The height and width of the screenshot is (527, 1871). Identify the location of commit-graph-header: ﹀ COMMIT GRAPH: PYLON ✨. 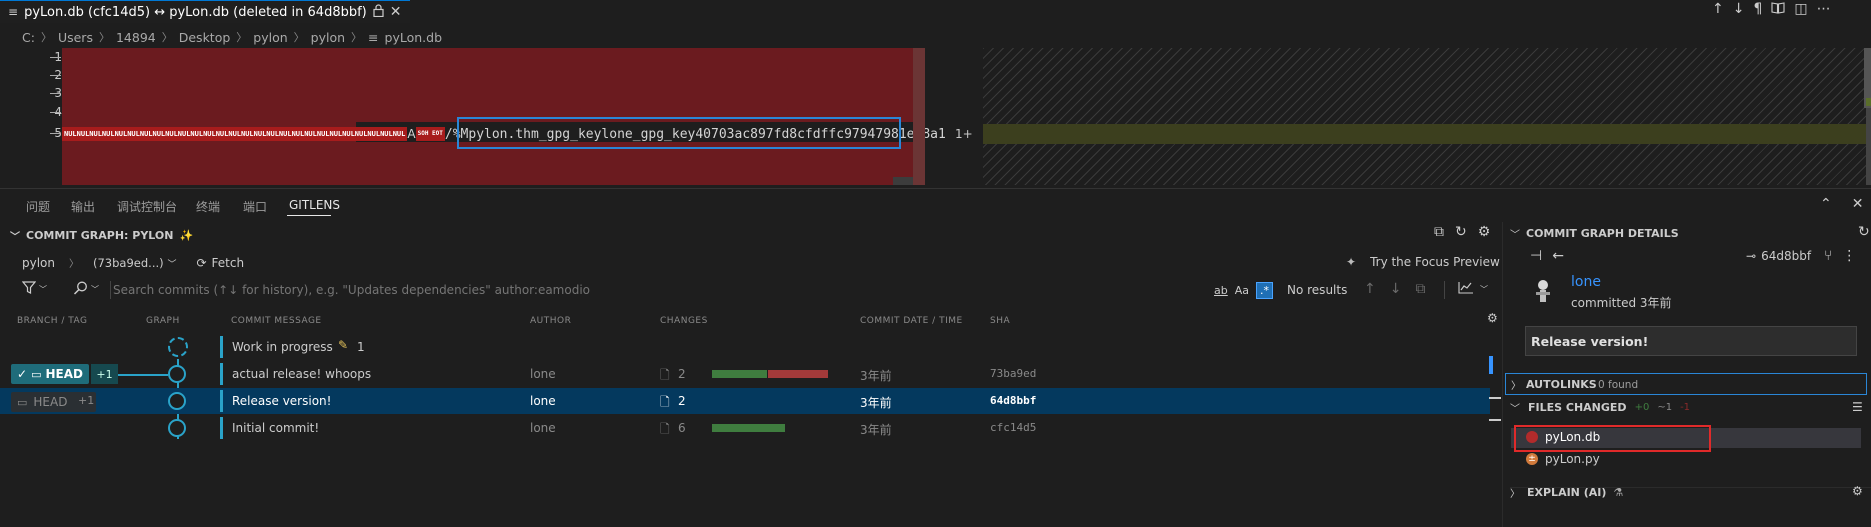
(101, 235).